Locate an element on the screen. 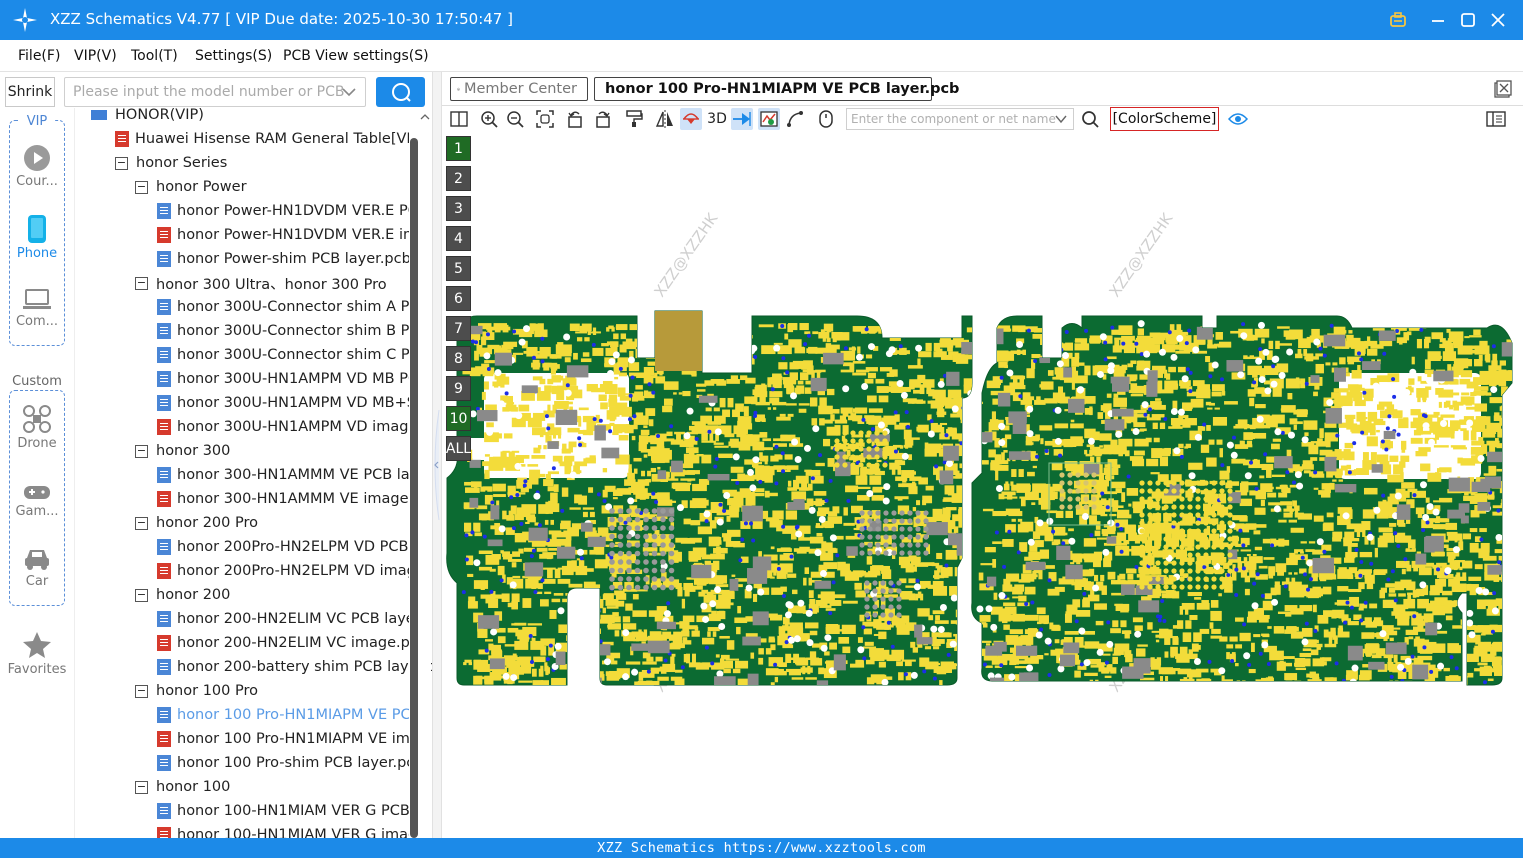 The width and height of the screenshot is (1523, 858). tree-group: − honor 100 Pro is located at coordinates (196, 691).